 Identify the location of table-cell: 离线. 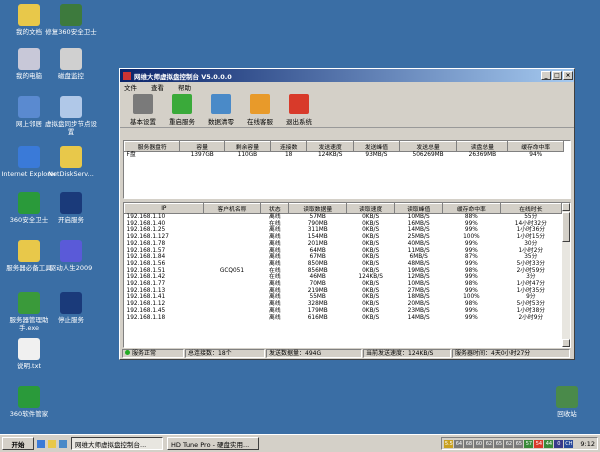
(275, 284).